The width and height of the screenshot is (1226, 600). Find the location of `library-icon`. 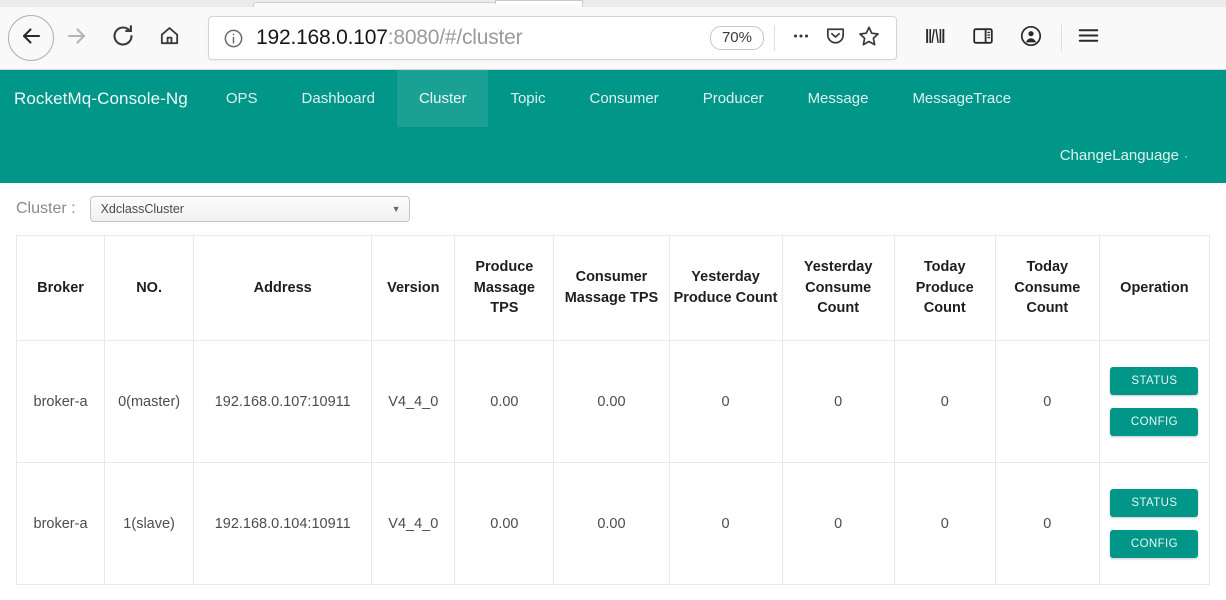

library-icon is located at coordinates (935, 38).